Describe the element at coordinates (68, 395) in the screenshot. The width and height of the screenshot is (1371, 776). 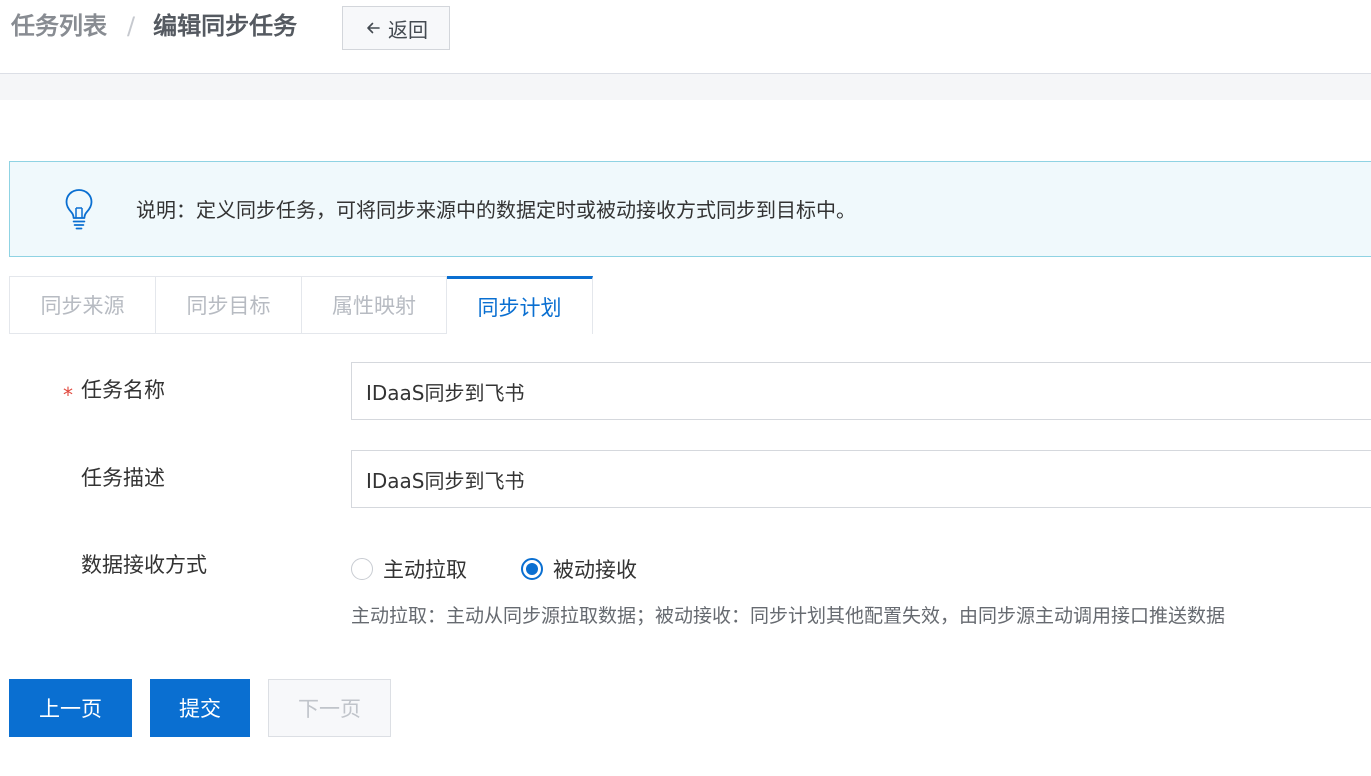
I see `required-mark: *` at that location.